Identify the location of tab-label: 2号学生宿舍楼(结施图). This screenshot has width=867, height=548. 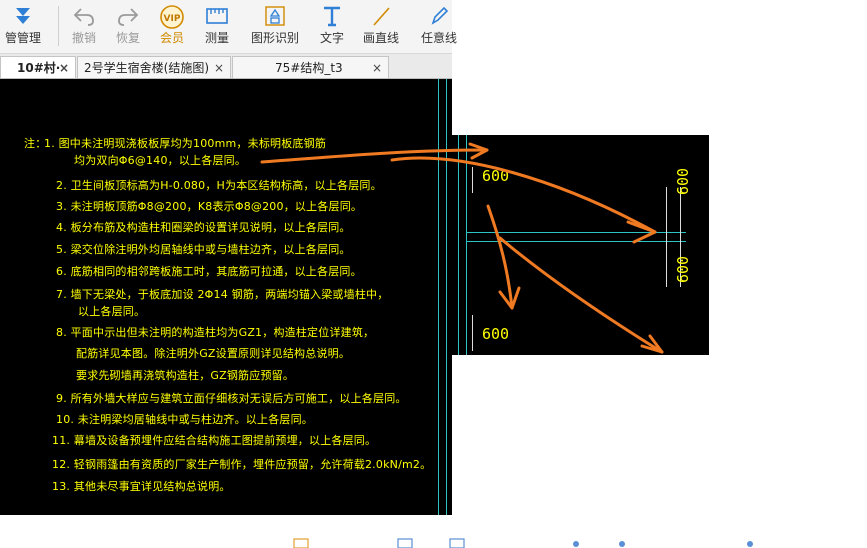
(146, 68).